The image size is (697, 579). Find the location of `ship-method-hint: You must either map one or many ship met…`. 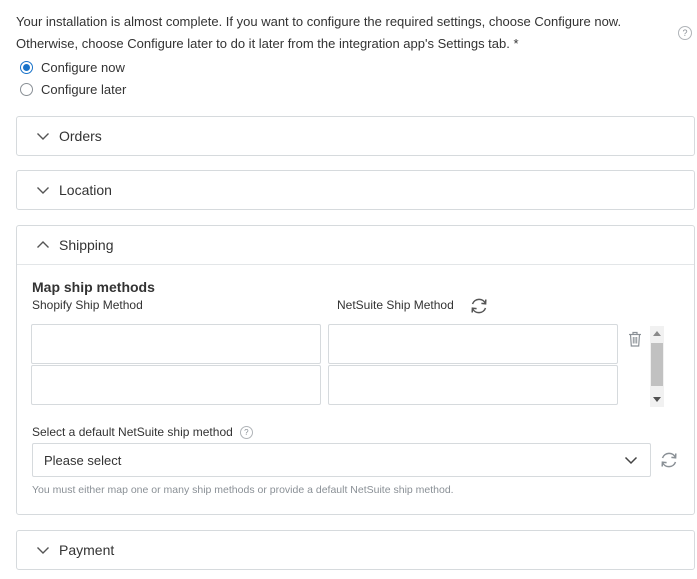

ship-method-hint: You must either map one or many ship met… is located at coordinates (243, 490).